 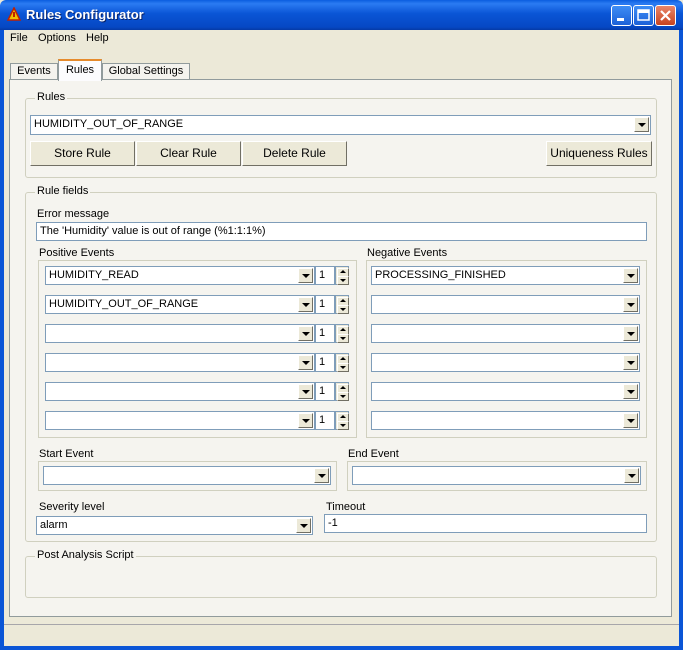 What do you see at coordinates (294, 153) in the screenshot?
I see `delete-rule-button: Delete Rule` at bounding box center [294, 153].